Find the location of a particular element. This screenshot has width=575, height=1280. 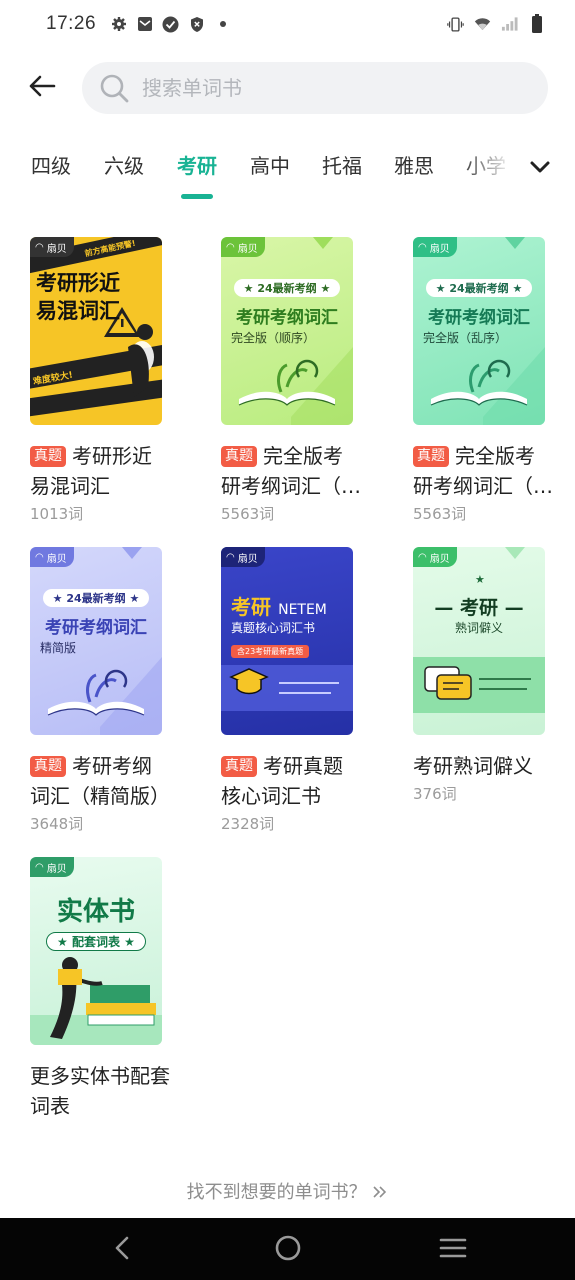

back-button is located at coordinates (42, 88).